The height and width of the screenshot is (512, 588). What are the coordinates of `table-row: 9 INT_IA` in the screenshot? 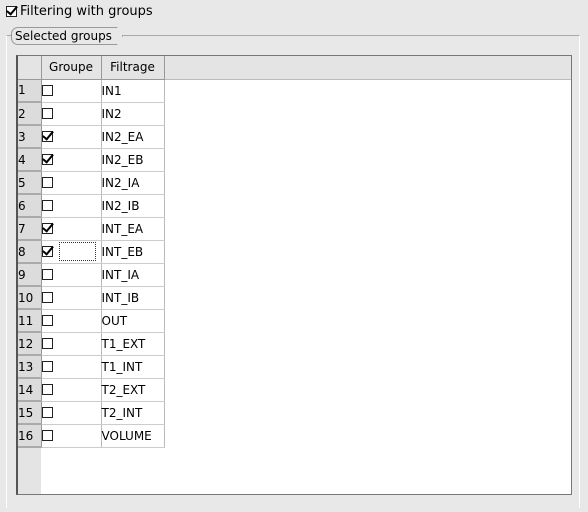 It's located at (91, 275).